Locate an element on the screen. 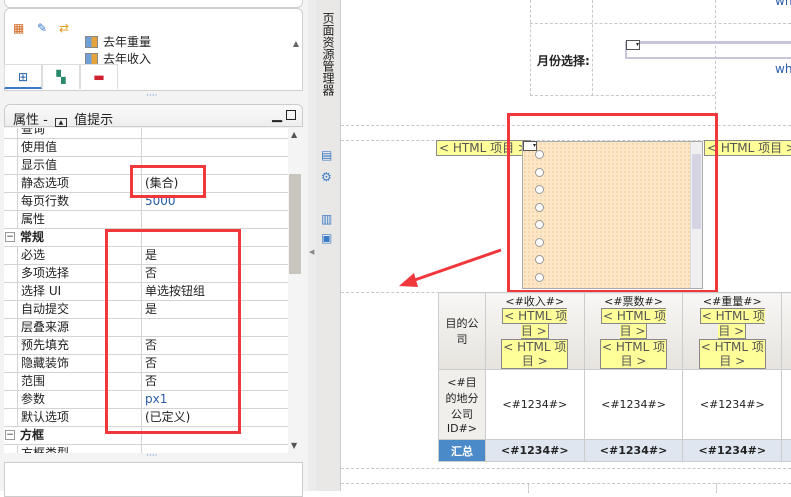  tab-toolbox: ▬ is located at coordinates (99, 76).